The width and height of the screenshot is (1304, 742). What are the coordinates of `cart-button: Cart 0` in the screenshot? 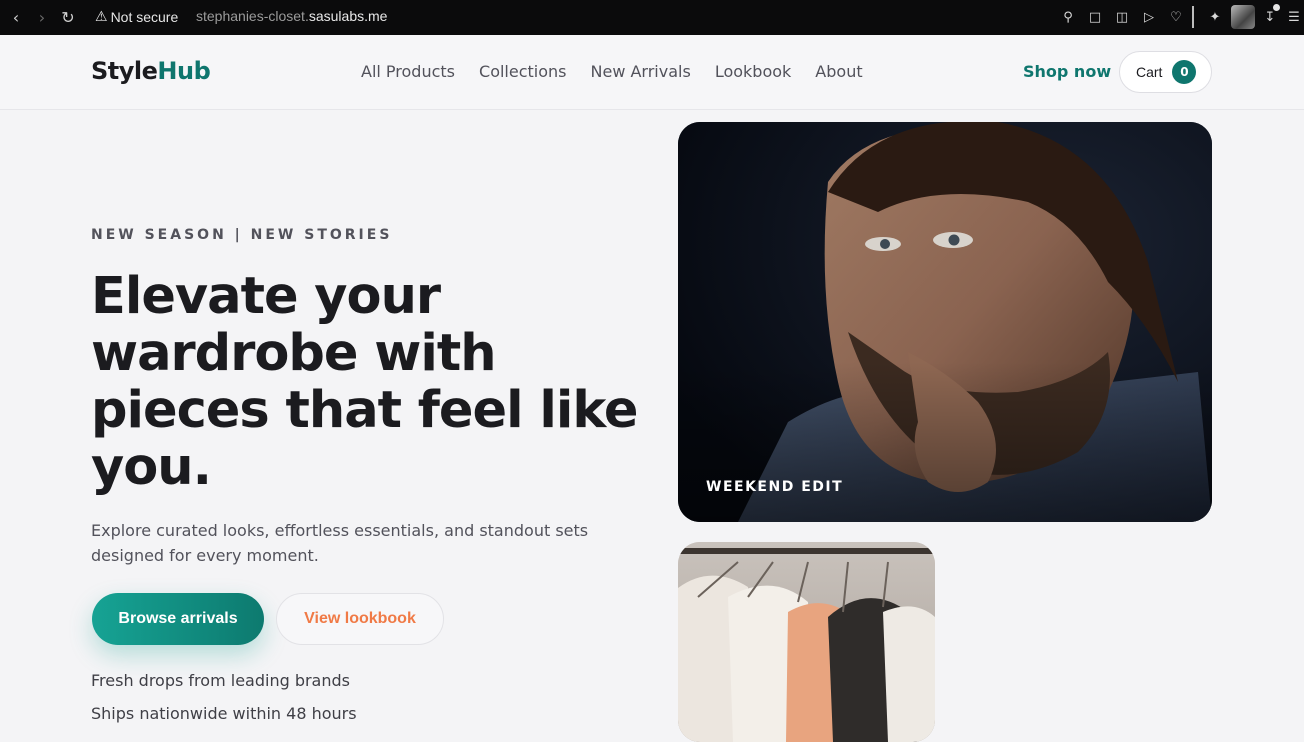 It's located at (1165, 72).